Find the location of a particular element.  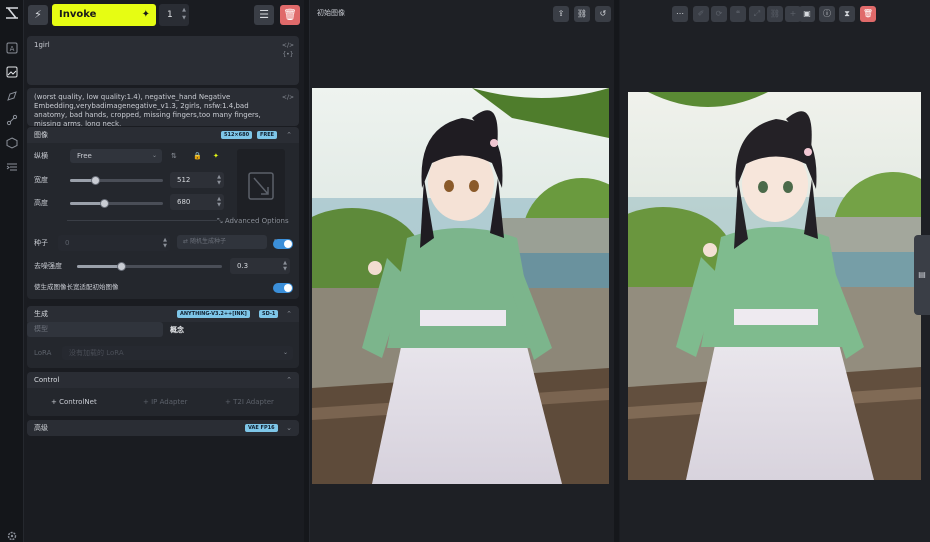

magic-wand-icon: ✐ is located at coordinates (701, 13).